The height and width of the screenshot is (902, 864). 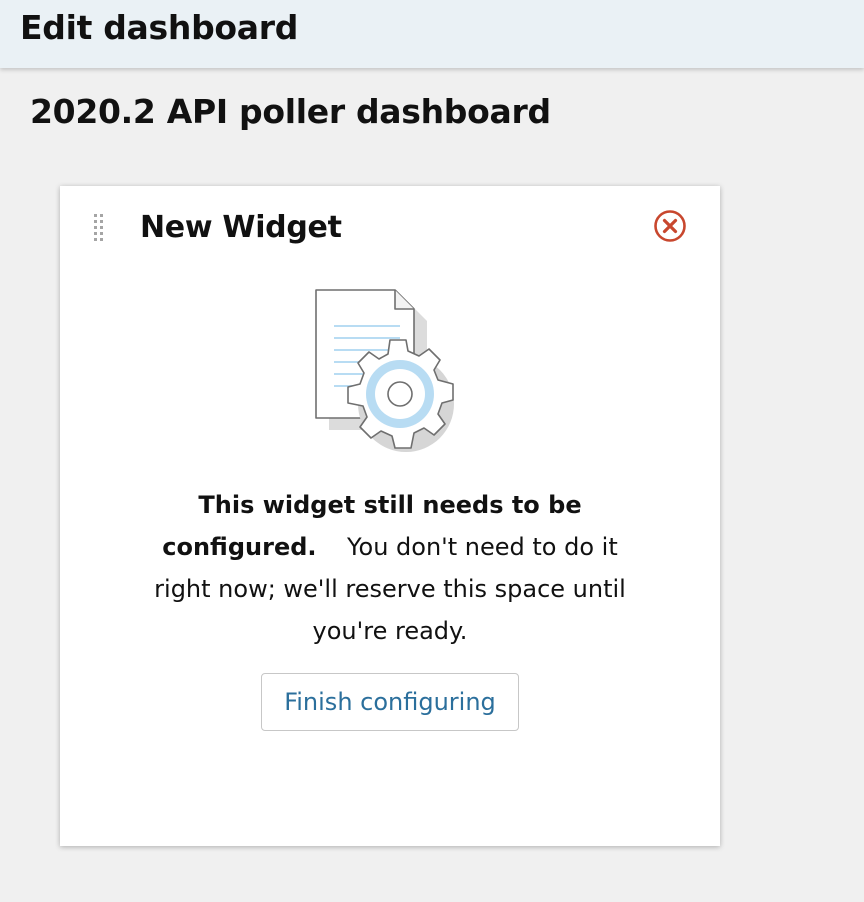 What do you see at coordinates (390, 372) in the screenshot?
I see `document-gear-icon` at bounding box center [390, 372].